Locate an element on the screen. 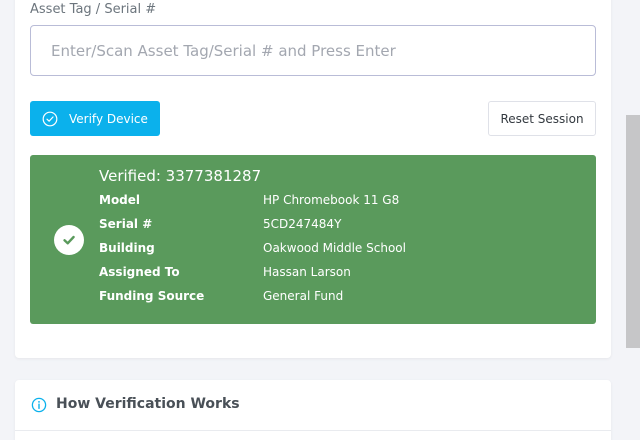 This screenshot has height=440, width=640. divider is located at coordinates (313, 430).